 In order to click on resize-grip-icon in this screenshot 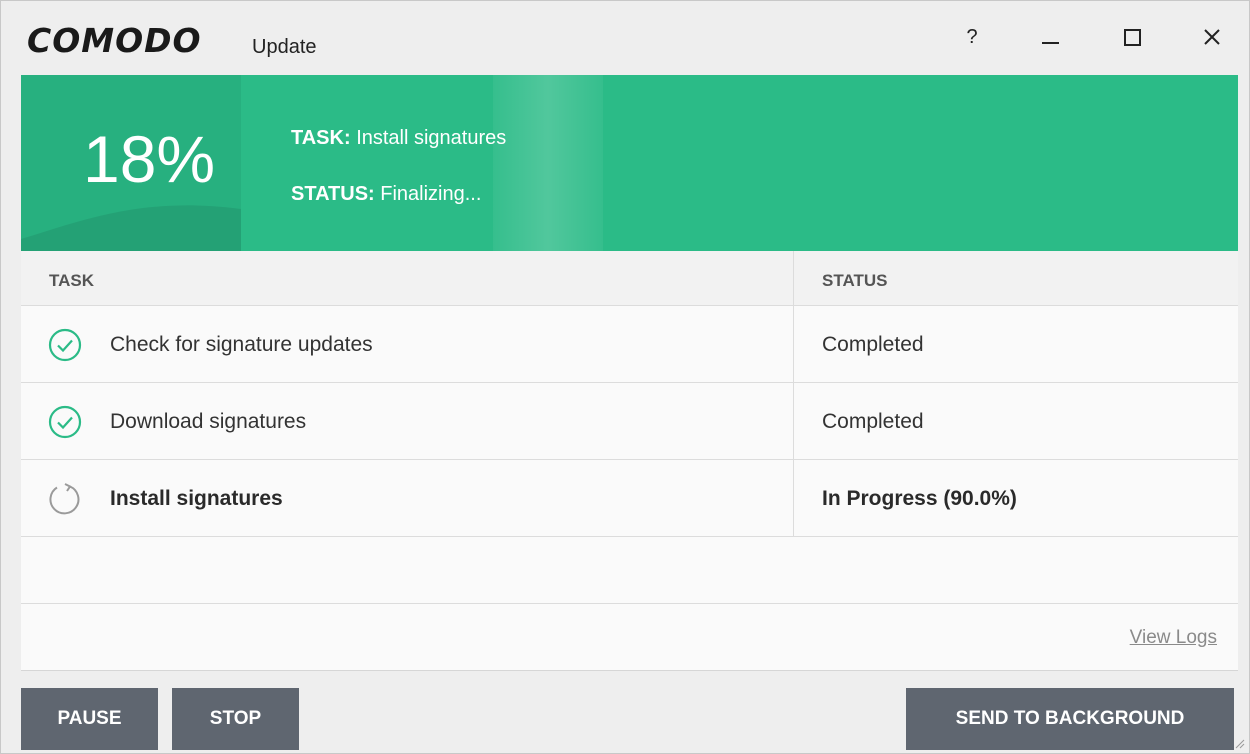, I will do `click(1239, 743)`.